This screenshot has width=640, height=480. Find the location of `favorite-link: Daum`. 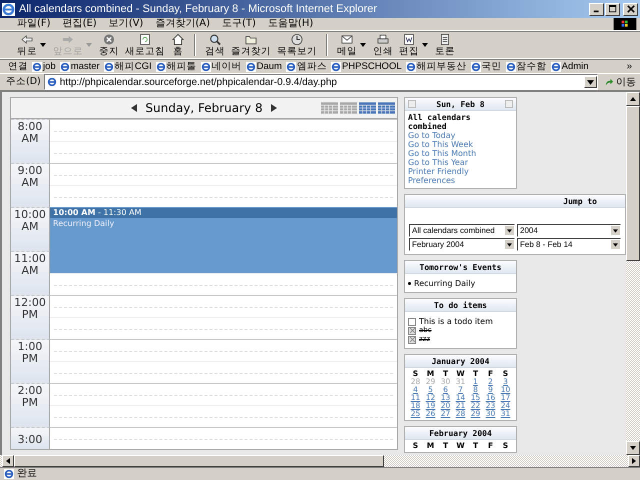

favorite-link: Daum is located at coordinates (264, 66).